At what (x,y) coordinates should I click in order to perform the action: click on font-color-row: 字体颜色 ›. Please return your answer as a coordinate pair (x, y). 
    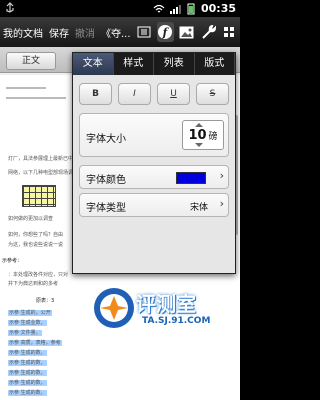
    Looking at the image, I should click on (154, 177).